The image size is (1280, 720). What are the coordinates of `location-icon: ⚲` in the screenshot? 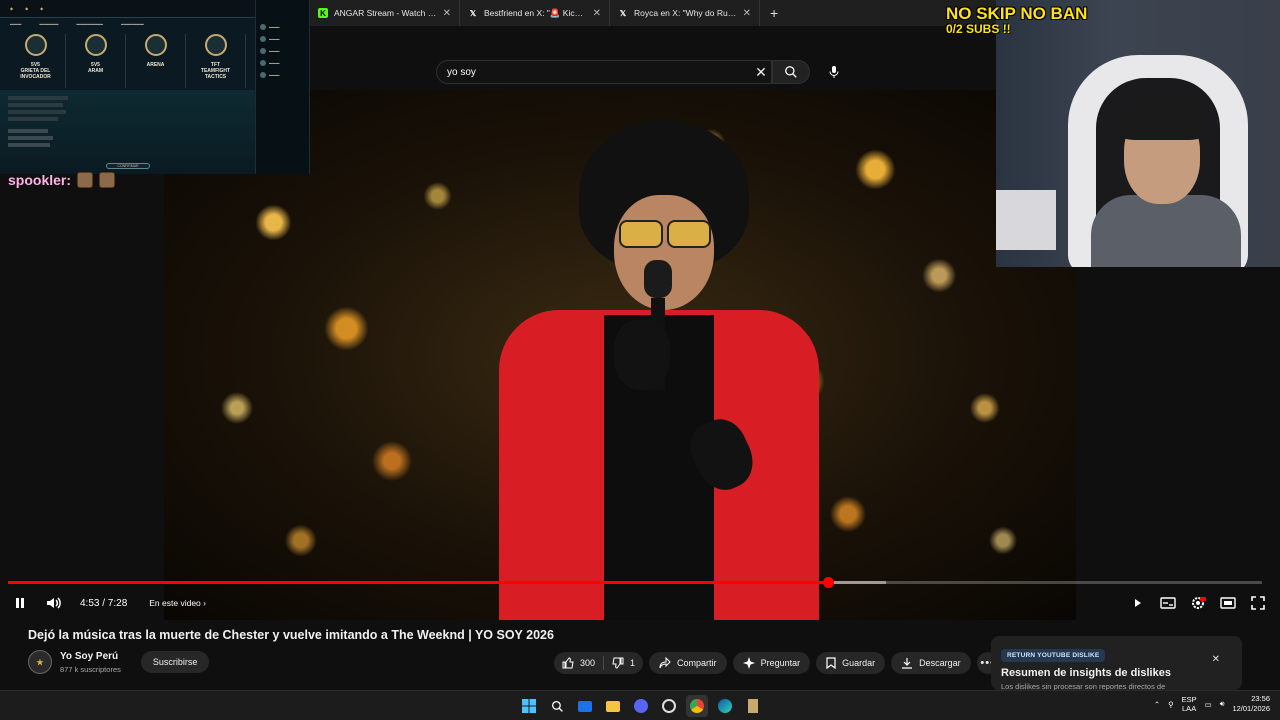 It's located at (1171, 704).